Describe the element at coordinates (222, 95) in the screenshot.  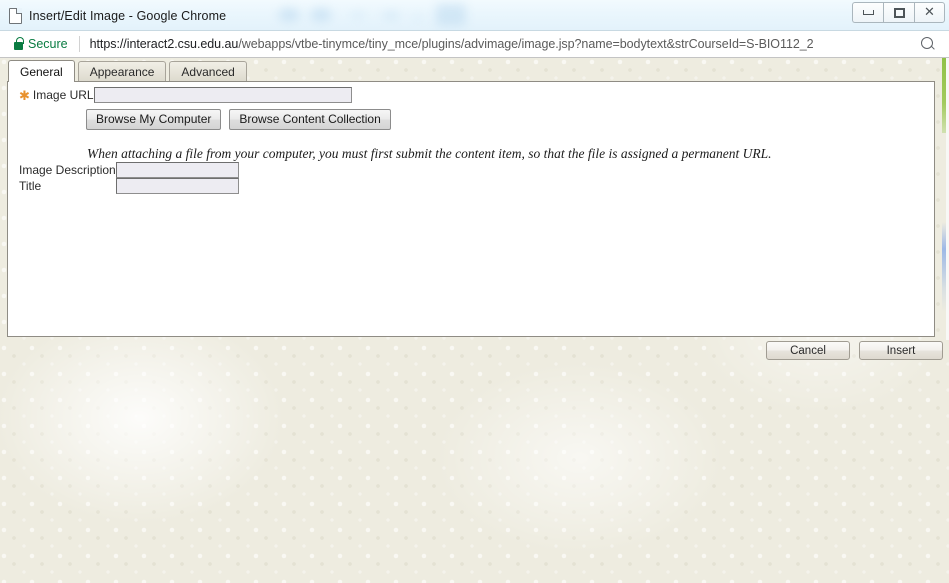
I see `image-url-input` at that location.